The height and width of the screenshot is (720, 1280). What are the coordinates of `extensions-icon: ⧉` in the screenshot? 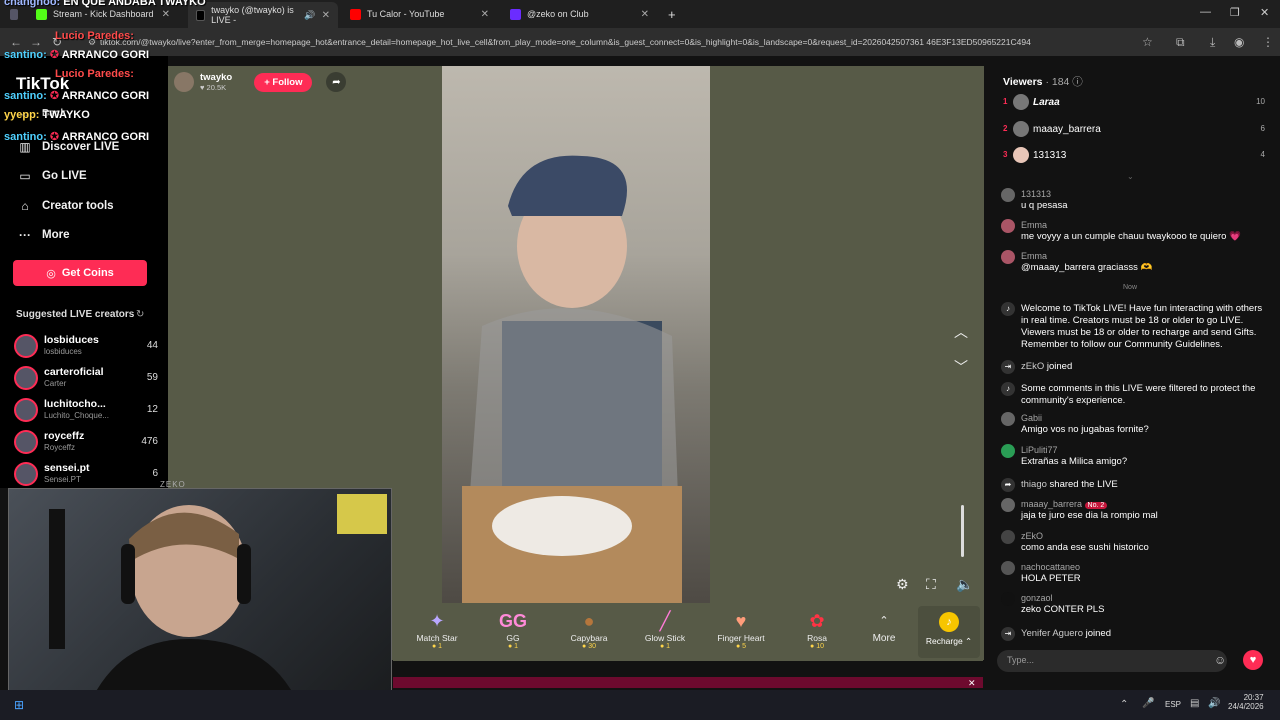 It's located at (1180, 42).